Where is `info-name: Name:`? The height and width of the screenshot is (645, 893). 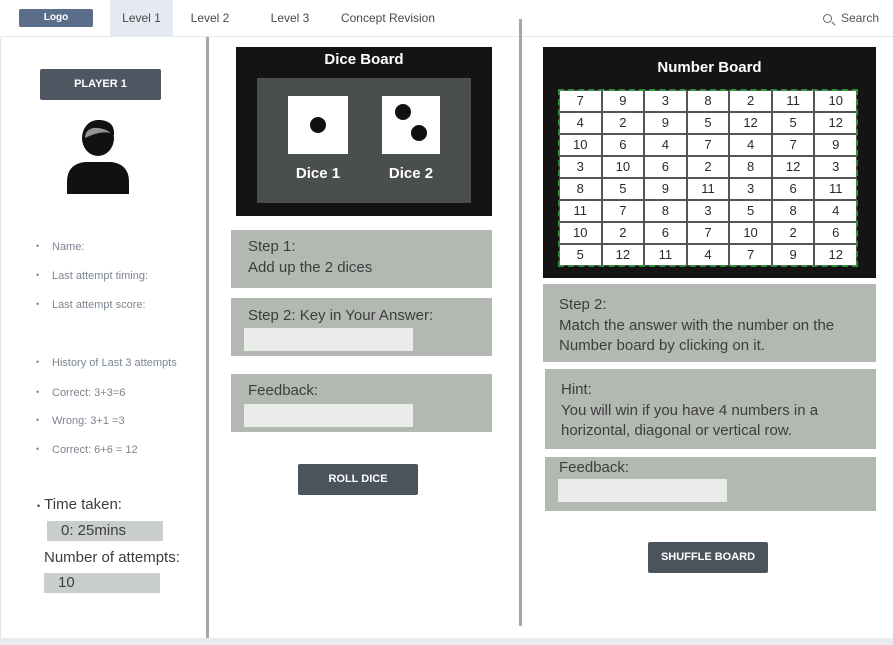 info-name: Name: is located at coordinates (60, 247).